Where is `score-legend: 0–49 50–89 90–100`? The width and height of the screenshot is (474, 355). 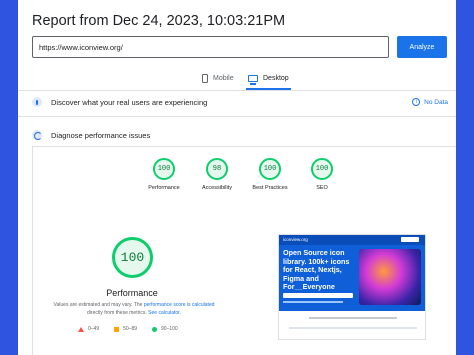 score-legend: 0–49 50–89 90–100 is located at coordinates (128, 329).